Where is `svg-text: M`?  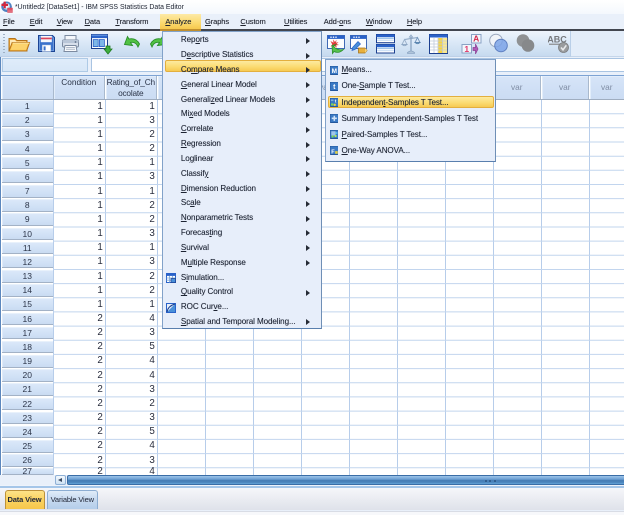
svg-text: M is located at coordinates (333, 71).